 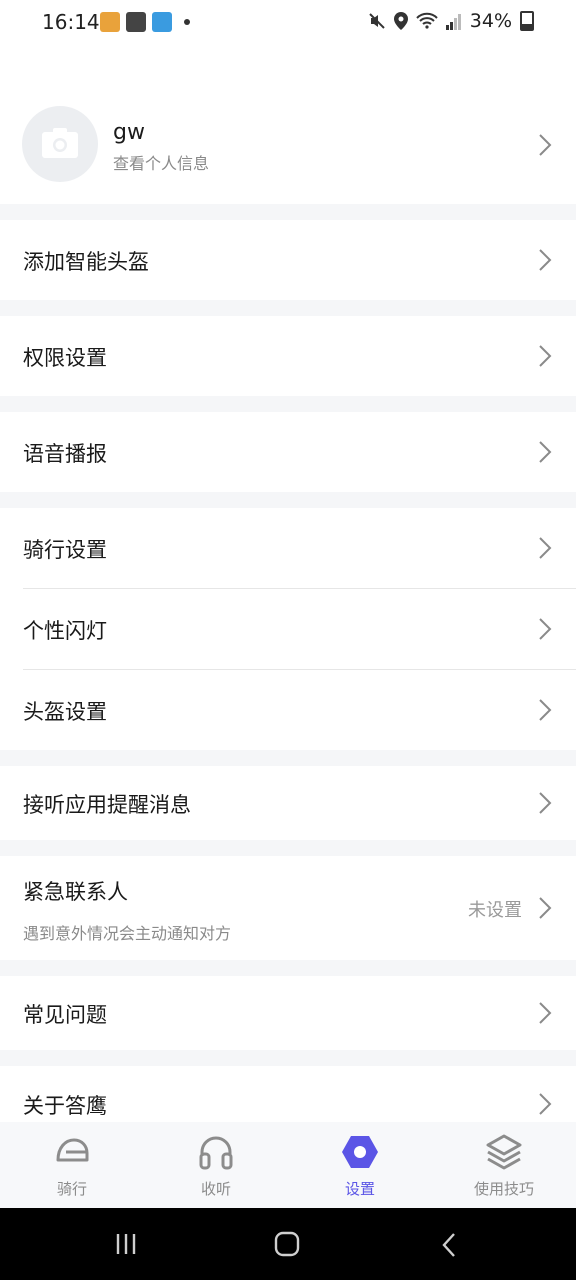 I want to click on recent-apps-icon, so click(x=126, y=1244).